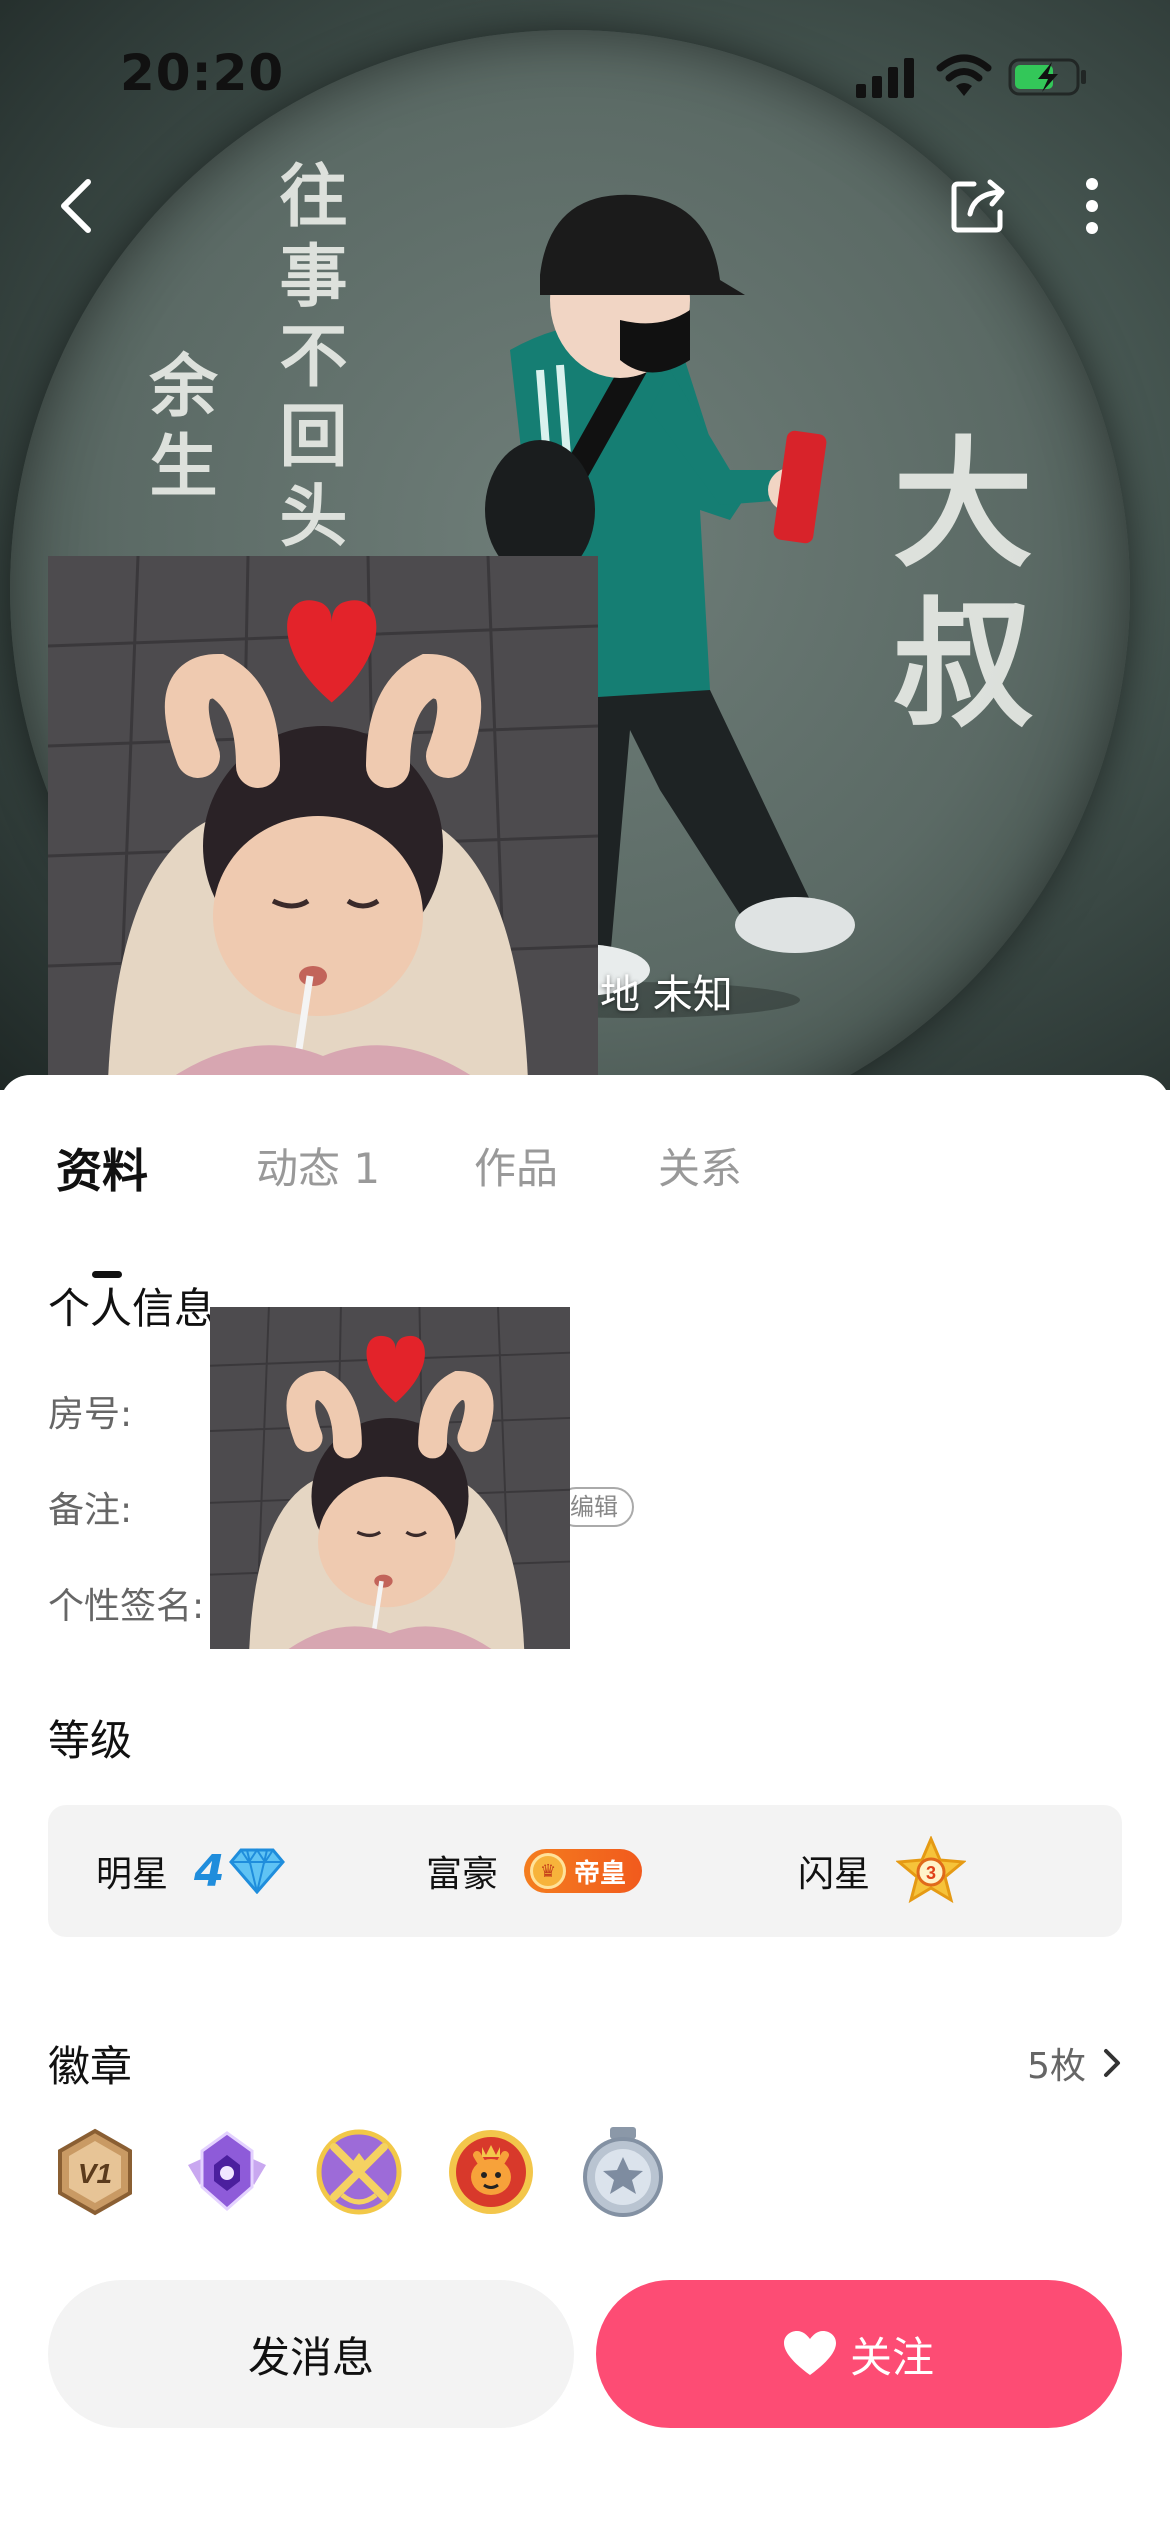 The width and height of the screenshot is (1170, 2532). What do you see at coordinates (1056, 2066) in the screenshot?
I see `badges-count: 5枚` at bounding box center [1056, 2066].